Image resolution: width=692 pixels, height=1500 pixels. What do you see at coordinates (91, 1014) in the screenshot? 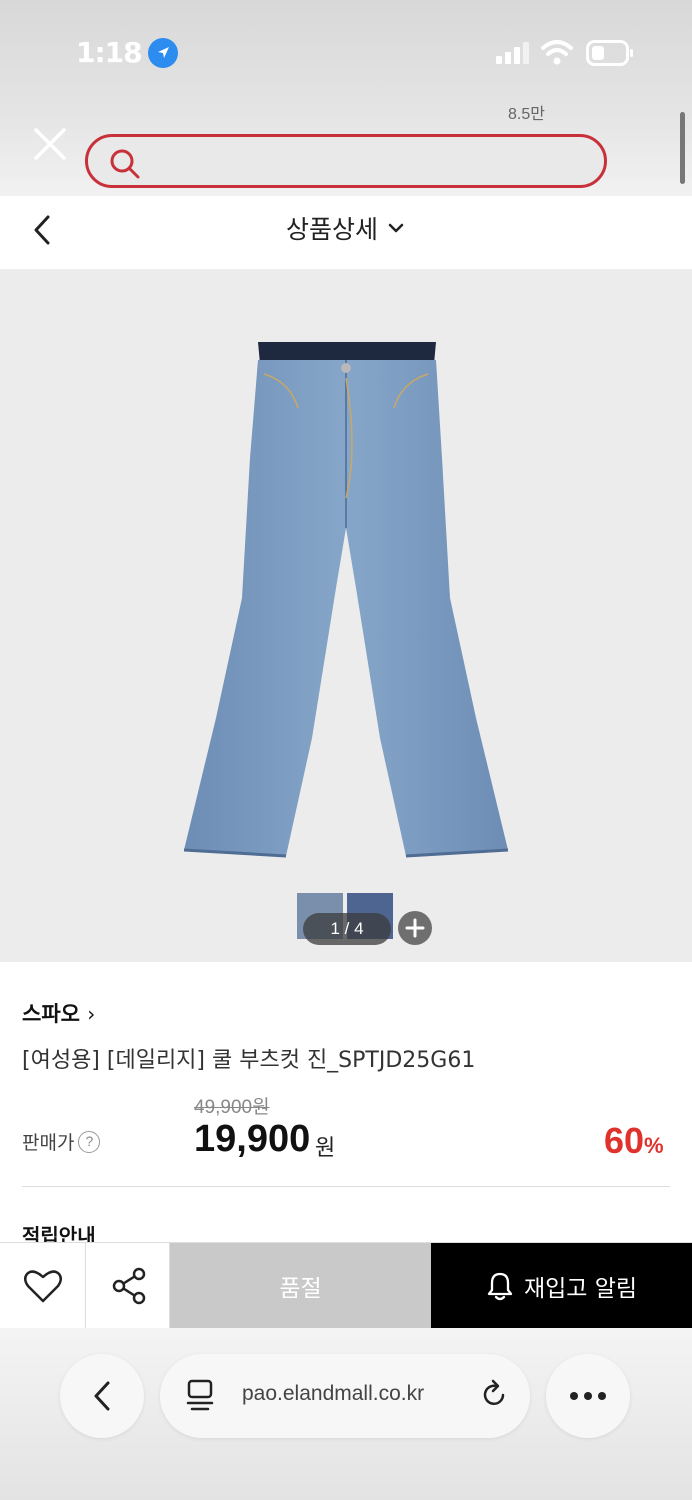
I see `chevron-right-icon: ›` at bounding box center [91, 1014].